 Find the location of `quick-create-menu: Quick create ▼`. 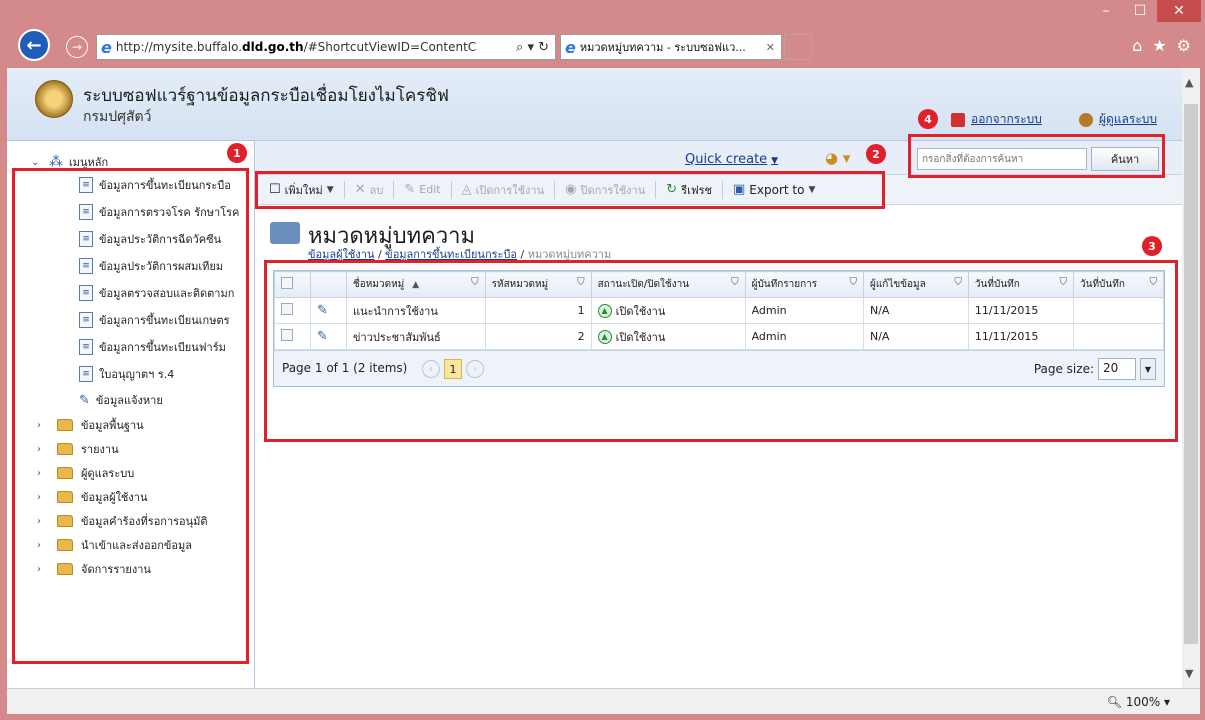

quick-create-menu: Quick create ▼ is located at coordinates (731, 159).